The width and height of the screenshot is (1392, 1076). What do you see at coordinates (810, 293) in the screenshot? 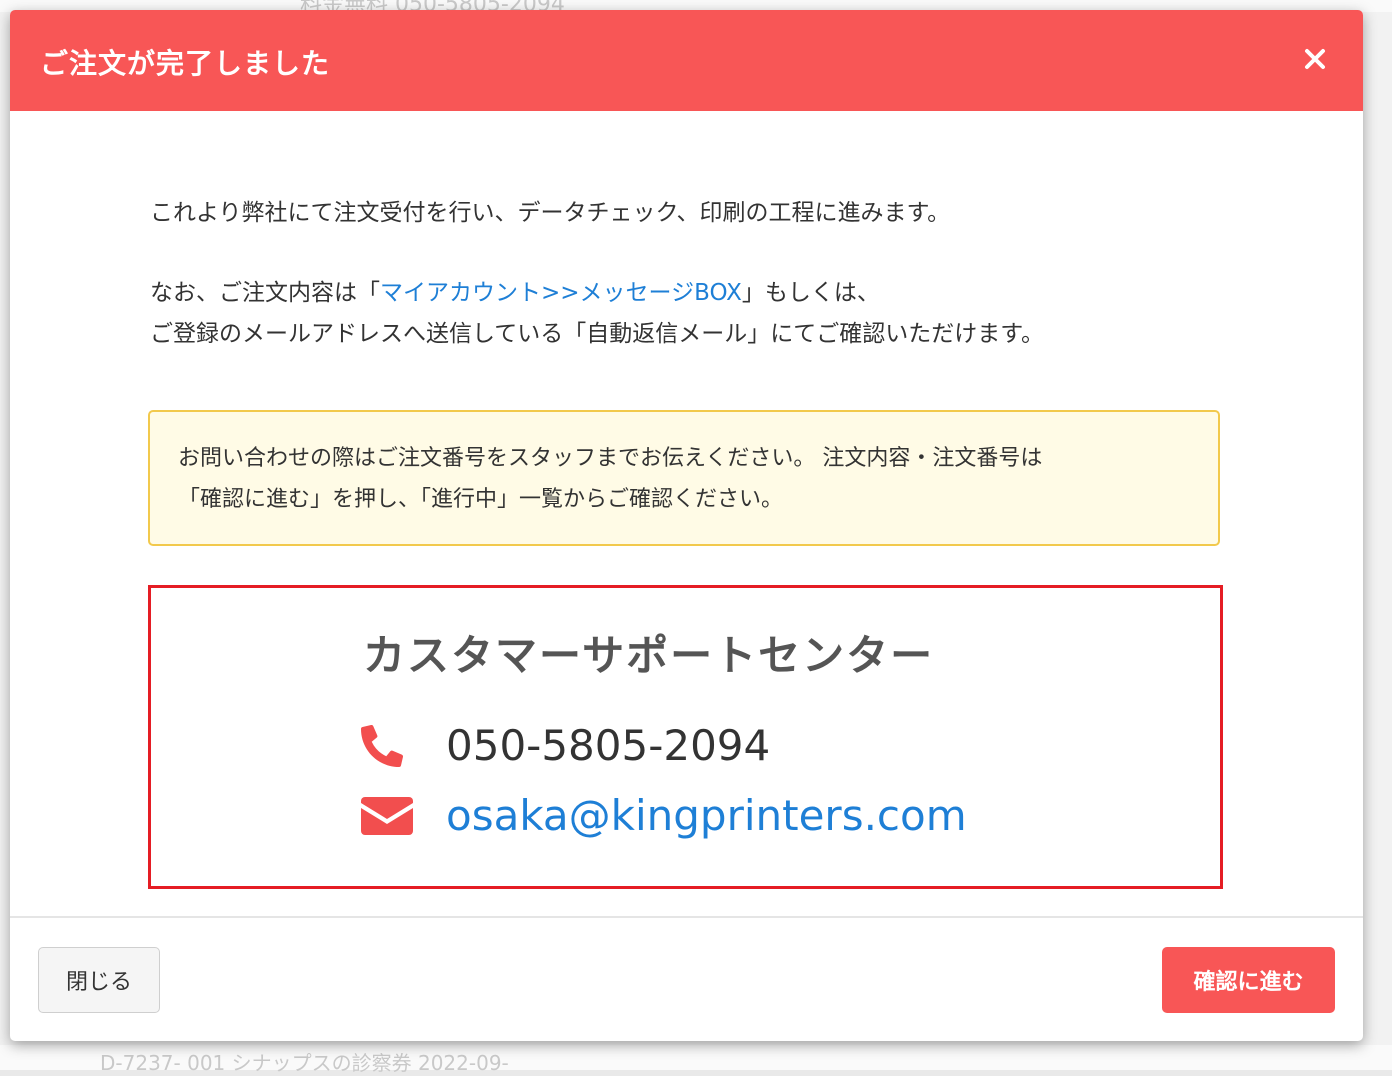
I see `message-line-2-suffix: 」もしくは、` at bounding box center [810, 293].